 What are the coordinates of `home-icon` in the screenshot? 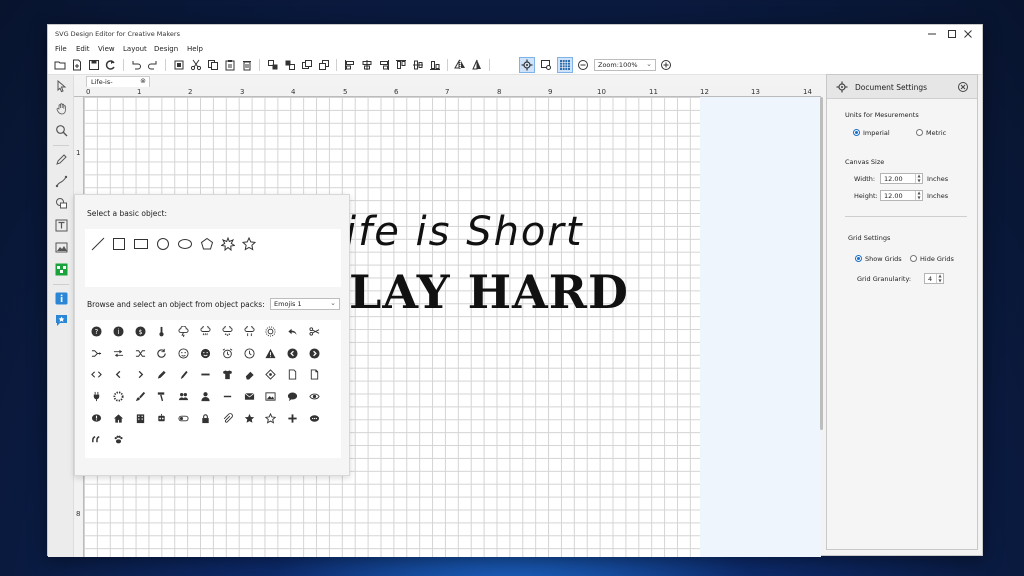 It's located at (118, 418).